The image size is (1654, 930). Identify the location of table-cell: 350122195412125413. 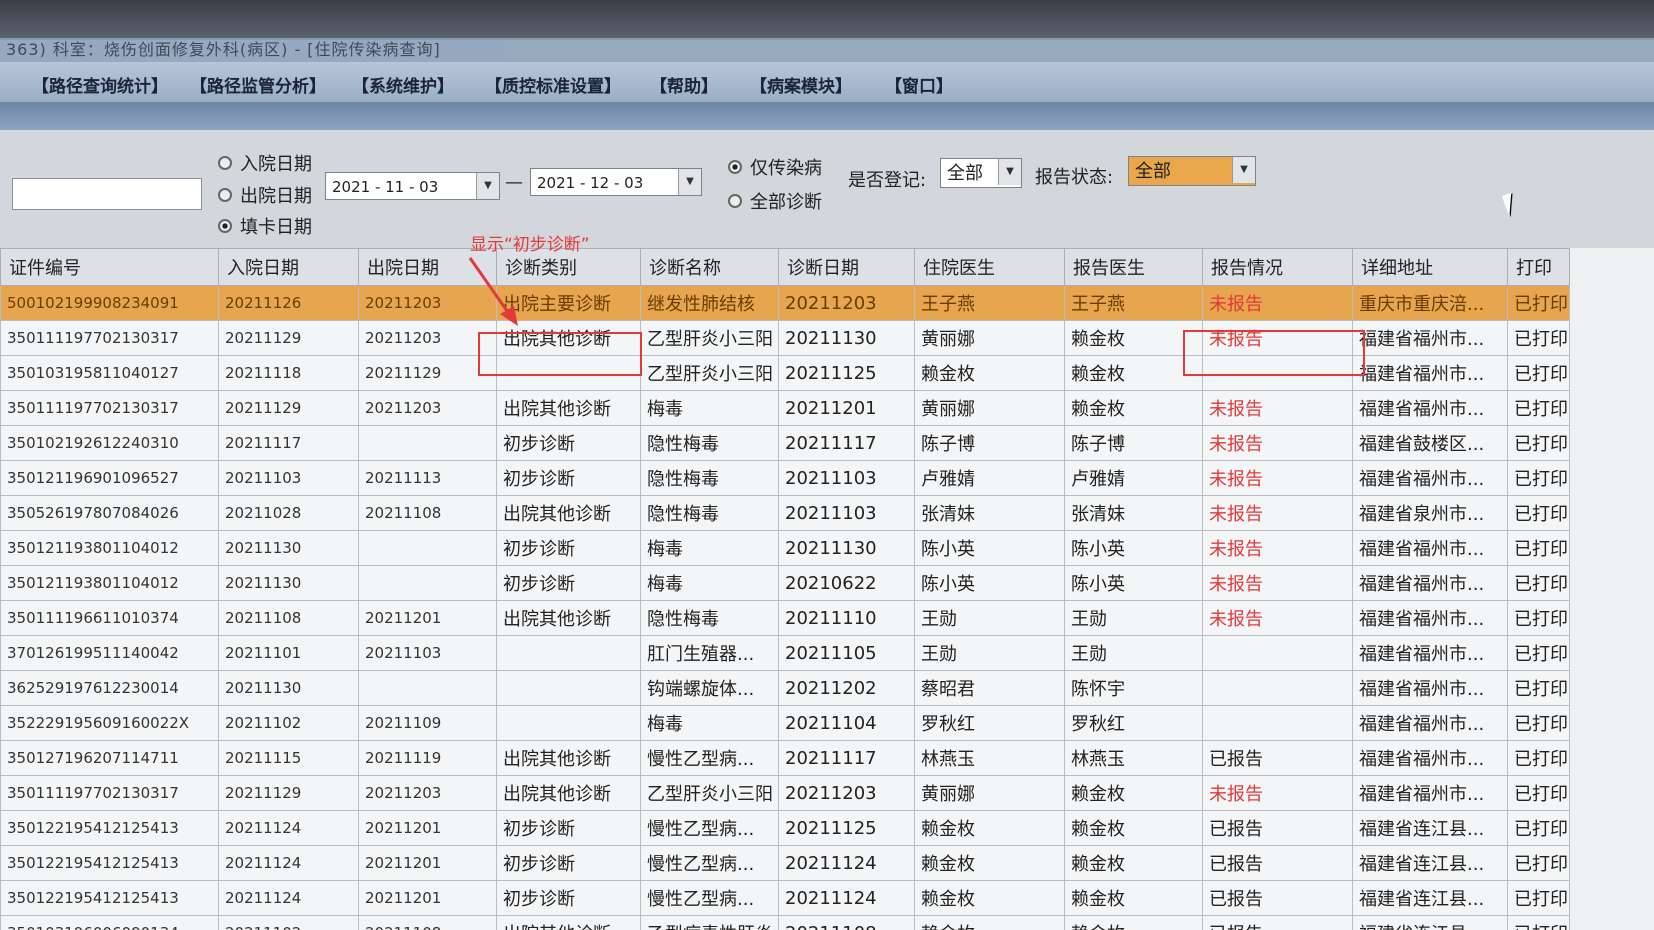
(109, 898).